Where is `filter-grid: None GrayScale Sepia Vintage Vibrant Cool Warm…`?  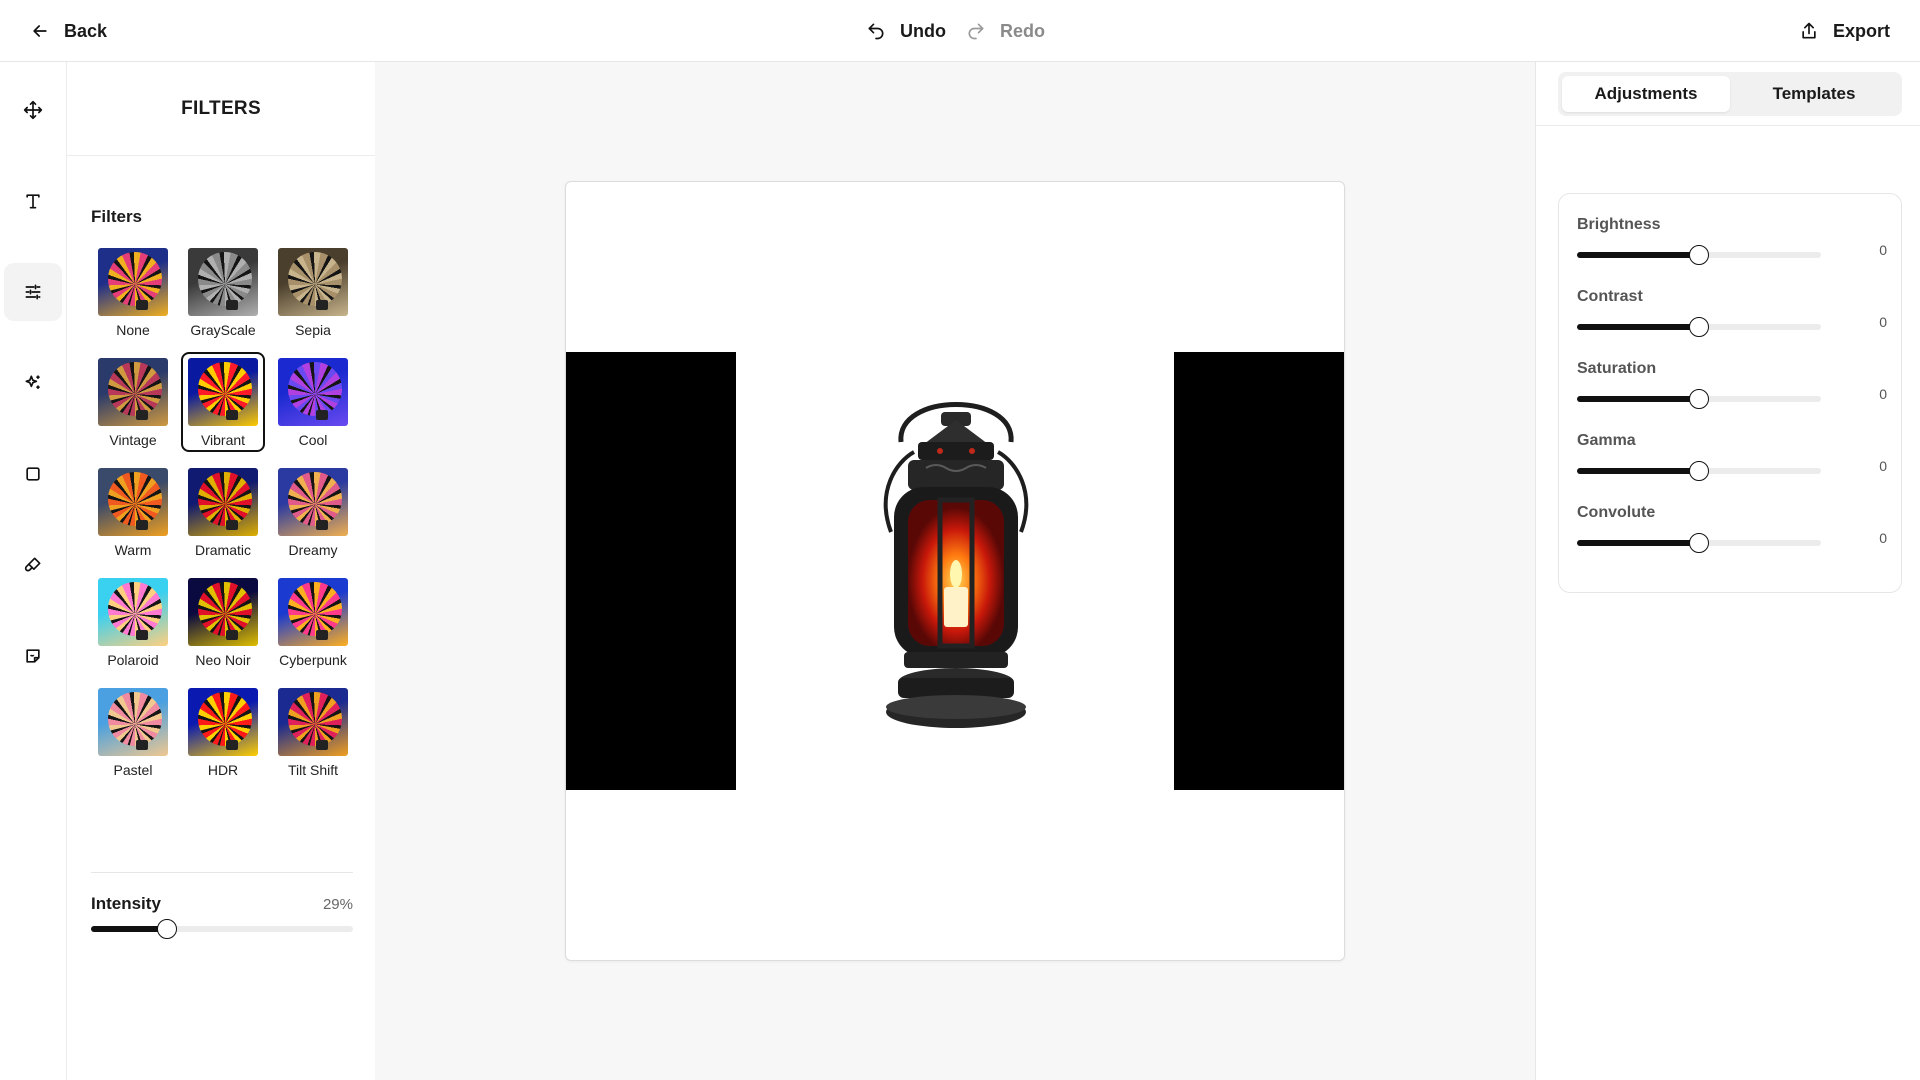 filter-grid: None GrayScale Sepia Vintage Vibrant Cool Warm… is located at coordinates (226, 512).